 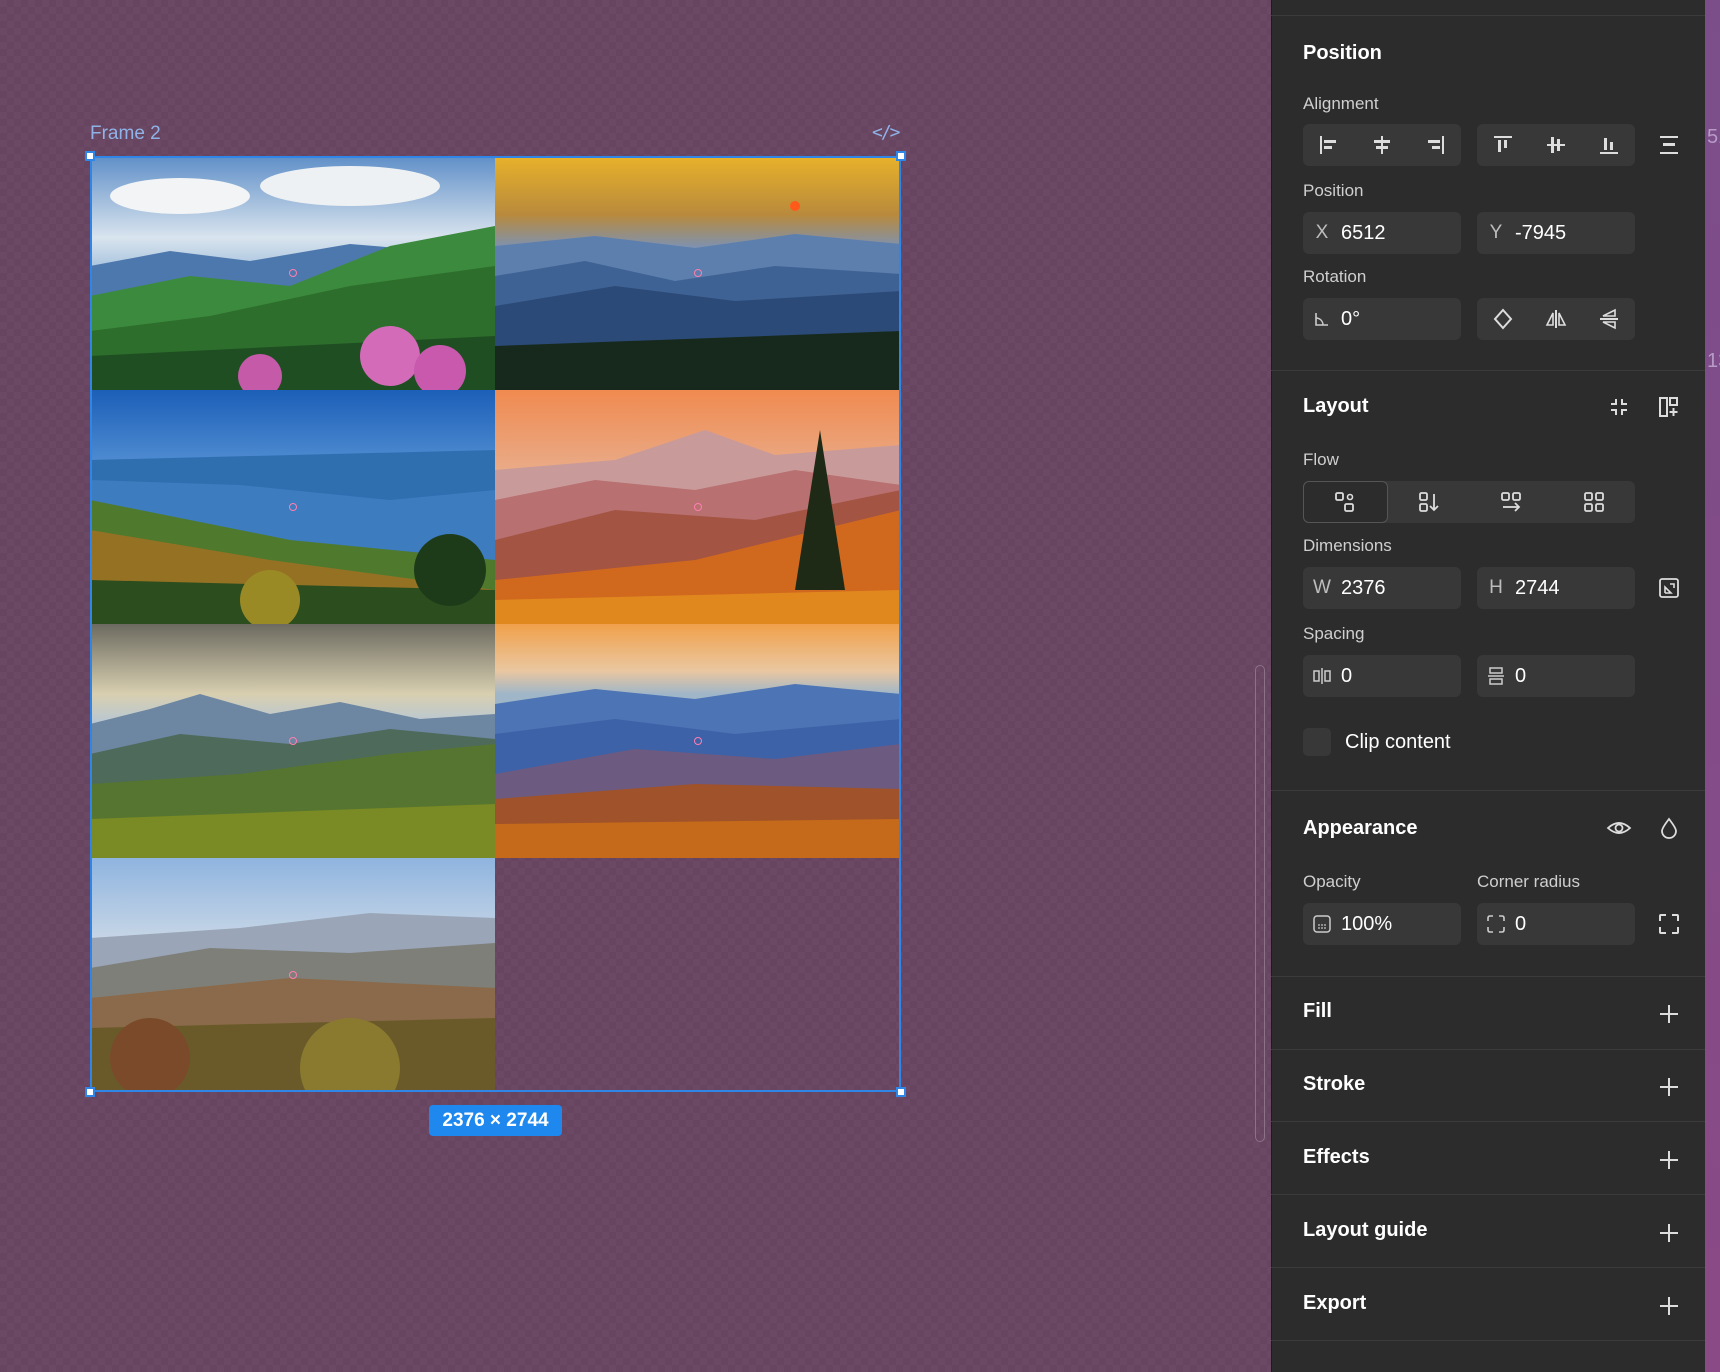 What do you see at coordinates (1329, 145) in the screenshot?
I see `align-left-icon` at bounding box center [1329, 145].